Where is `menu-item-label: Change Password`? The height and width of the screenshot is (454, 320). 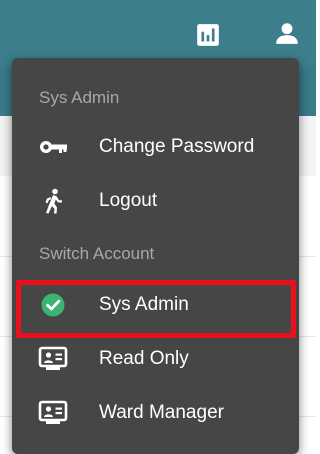 menu-item-label: Change Password is located at coordinates (177, 146).